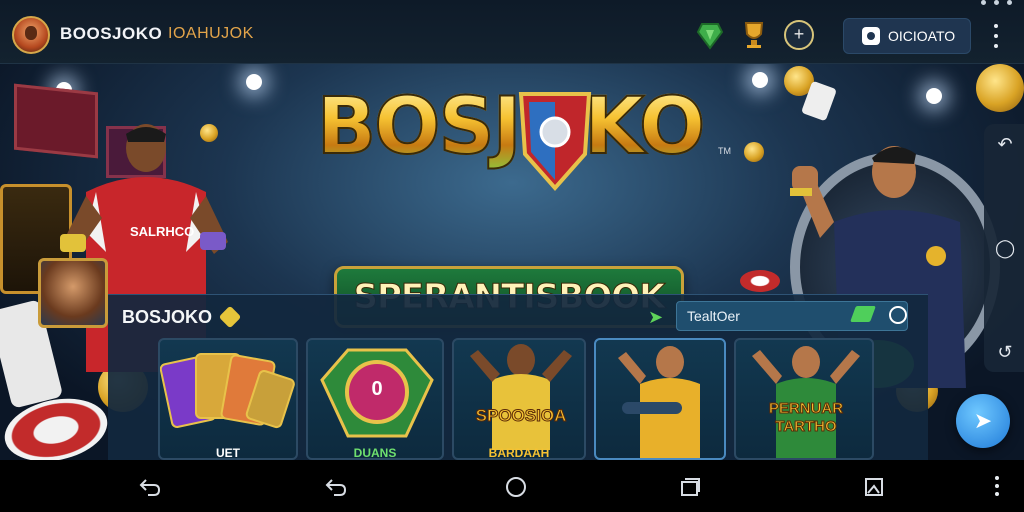  What do you see at coordinates (754, 35) in the screenshot?
I see `gold-trophy-icon` at bounding box center [754, 35].